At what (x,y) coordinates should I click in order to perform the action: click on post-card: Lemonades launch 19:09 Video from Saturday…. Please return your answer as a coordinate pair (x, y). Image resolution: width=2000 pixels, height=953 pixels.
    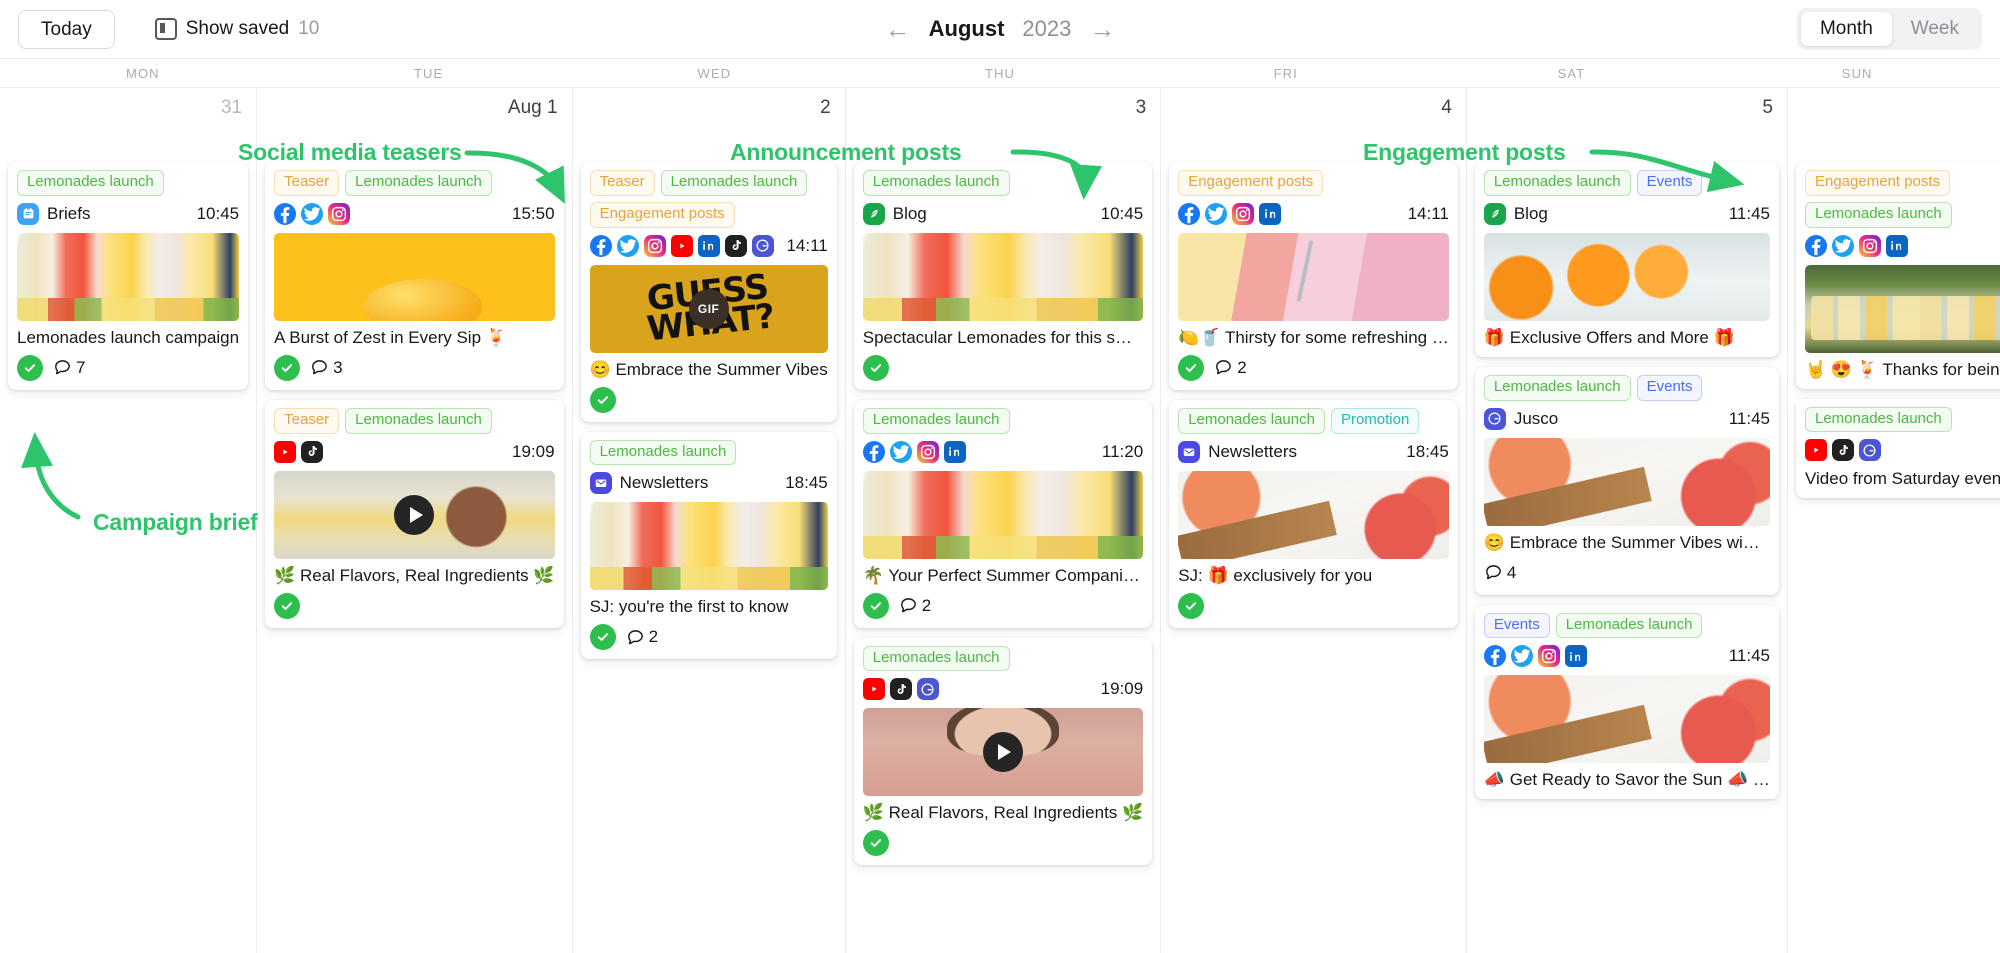
    Looking at the image, I should click on (1897, 450).